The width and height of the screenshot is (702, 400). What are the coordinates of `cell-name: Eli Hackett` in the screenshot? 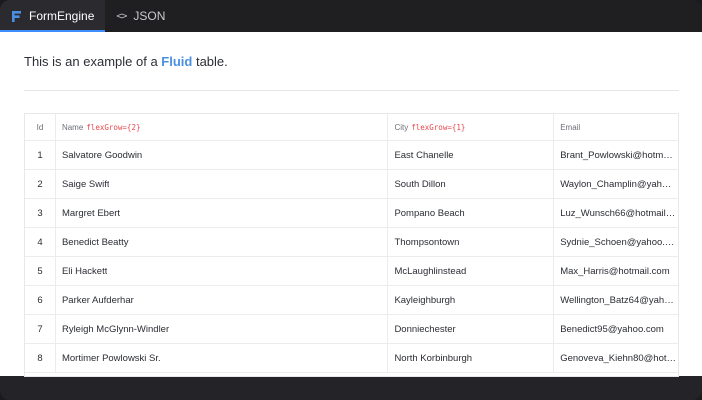 It's located at (222, 271).